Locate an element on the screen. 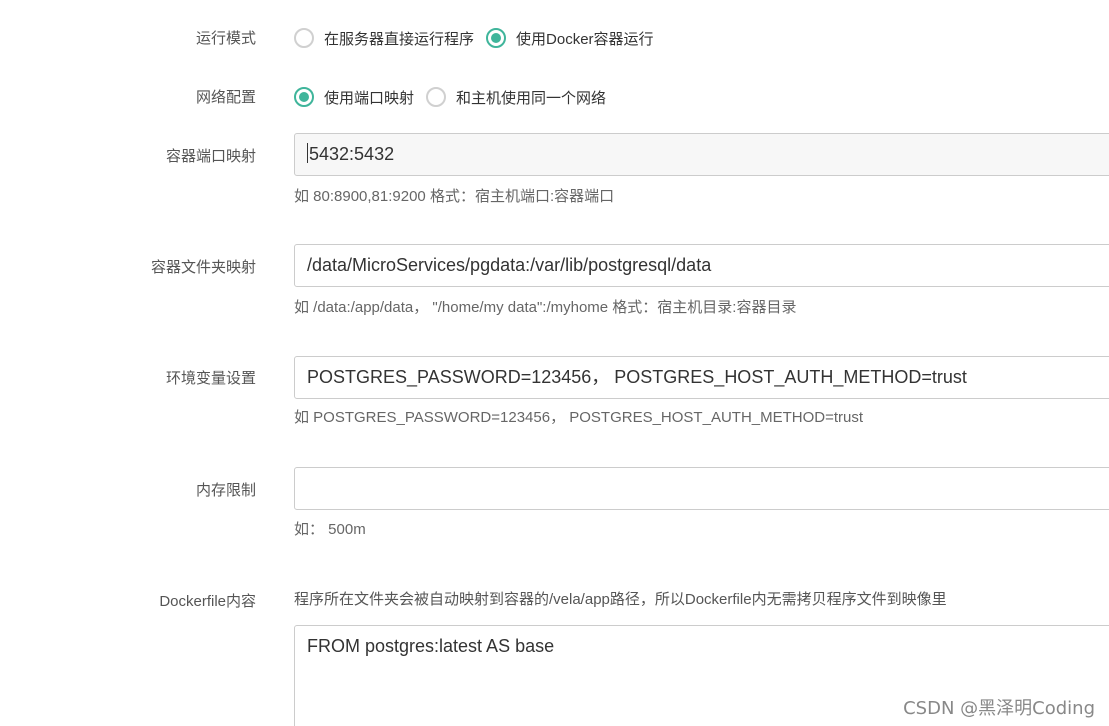 Image resolution: width=1109 pixels, height=726 pixels. port-mapping-value: 5432:5432 is located at coordinates (352, 154).